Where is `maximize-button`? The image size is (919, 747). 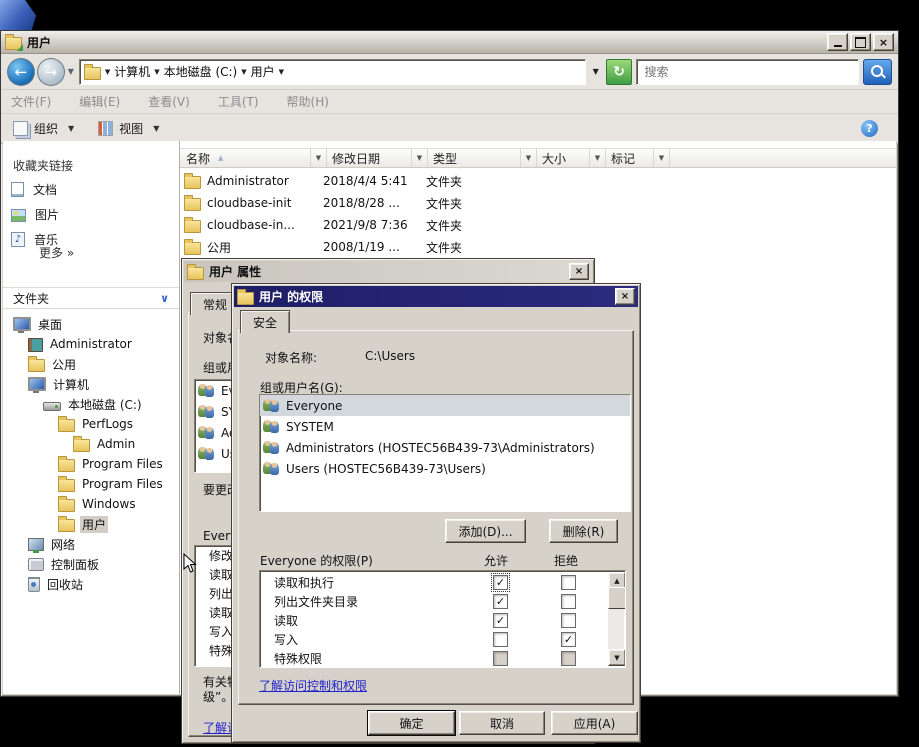 maximize-button is located at coordinates (860, 42).